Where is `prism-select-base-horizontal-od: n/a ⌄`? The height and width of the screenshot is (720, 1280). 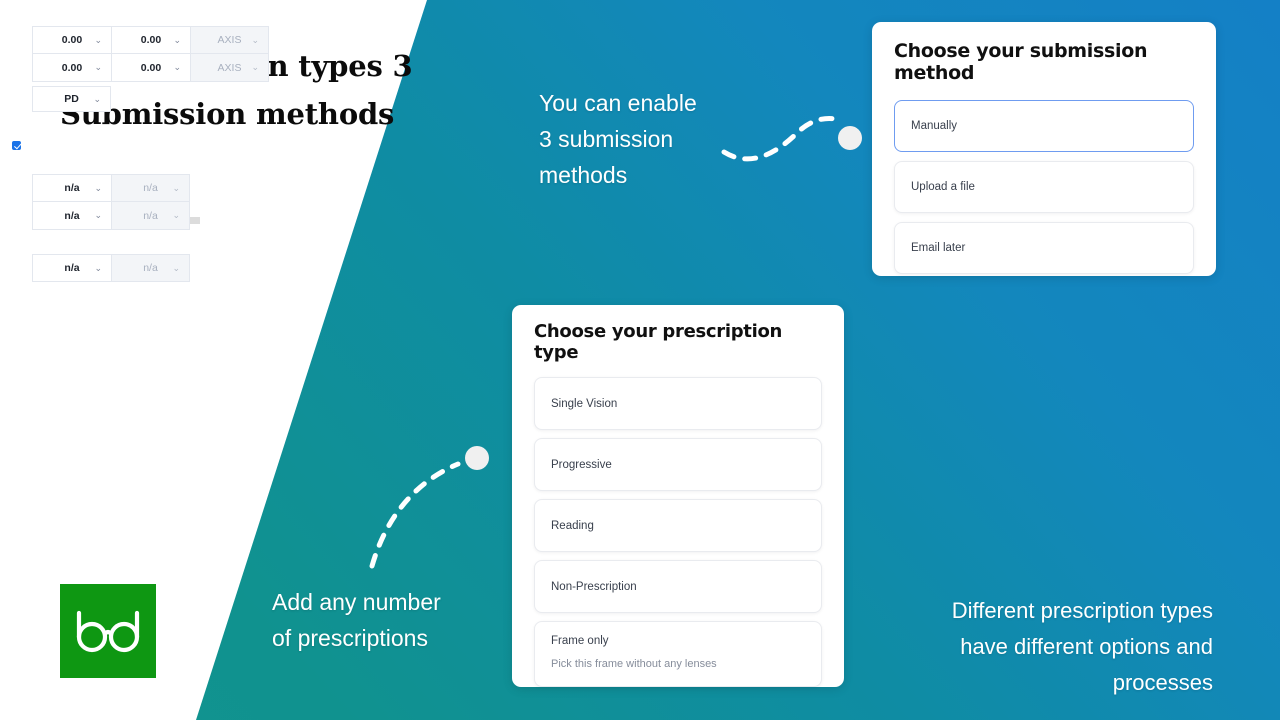 prism-select-base-horizontal-od: n/a ⌄ is located at coordinates (150, 268).